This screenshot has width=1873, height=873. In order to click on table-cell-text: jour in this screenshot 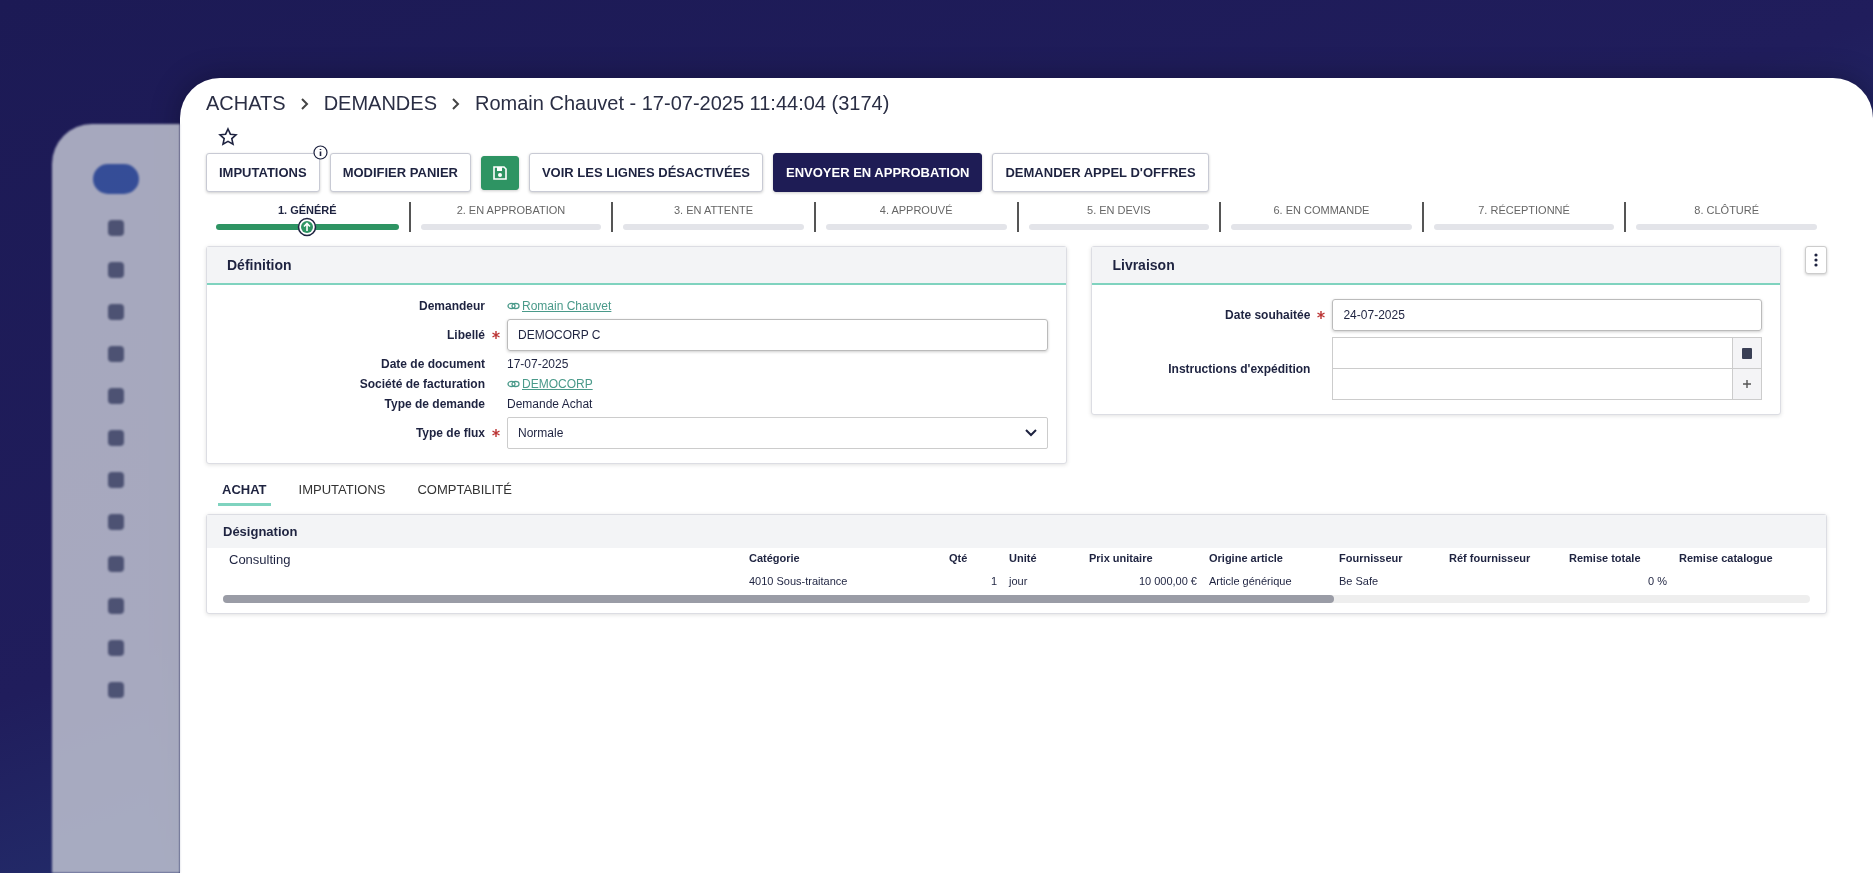, I will do `click(1018, 581)`.